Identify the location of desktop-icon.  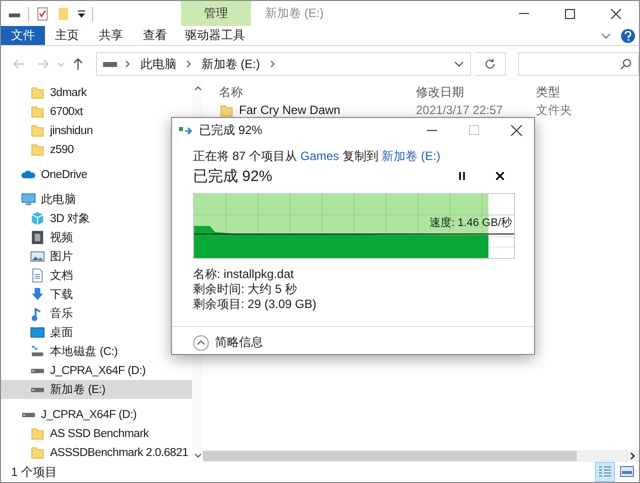
(37, 332).